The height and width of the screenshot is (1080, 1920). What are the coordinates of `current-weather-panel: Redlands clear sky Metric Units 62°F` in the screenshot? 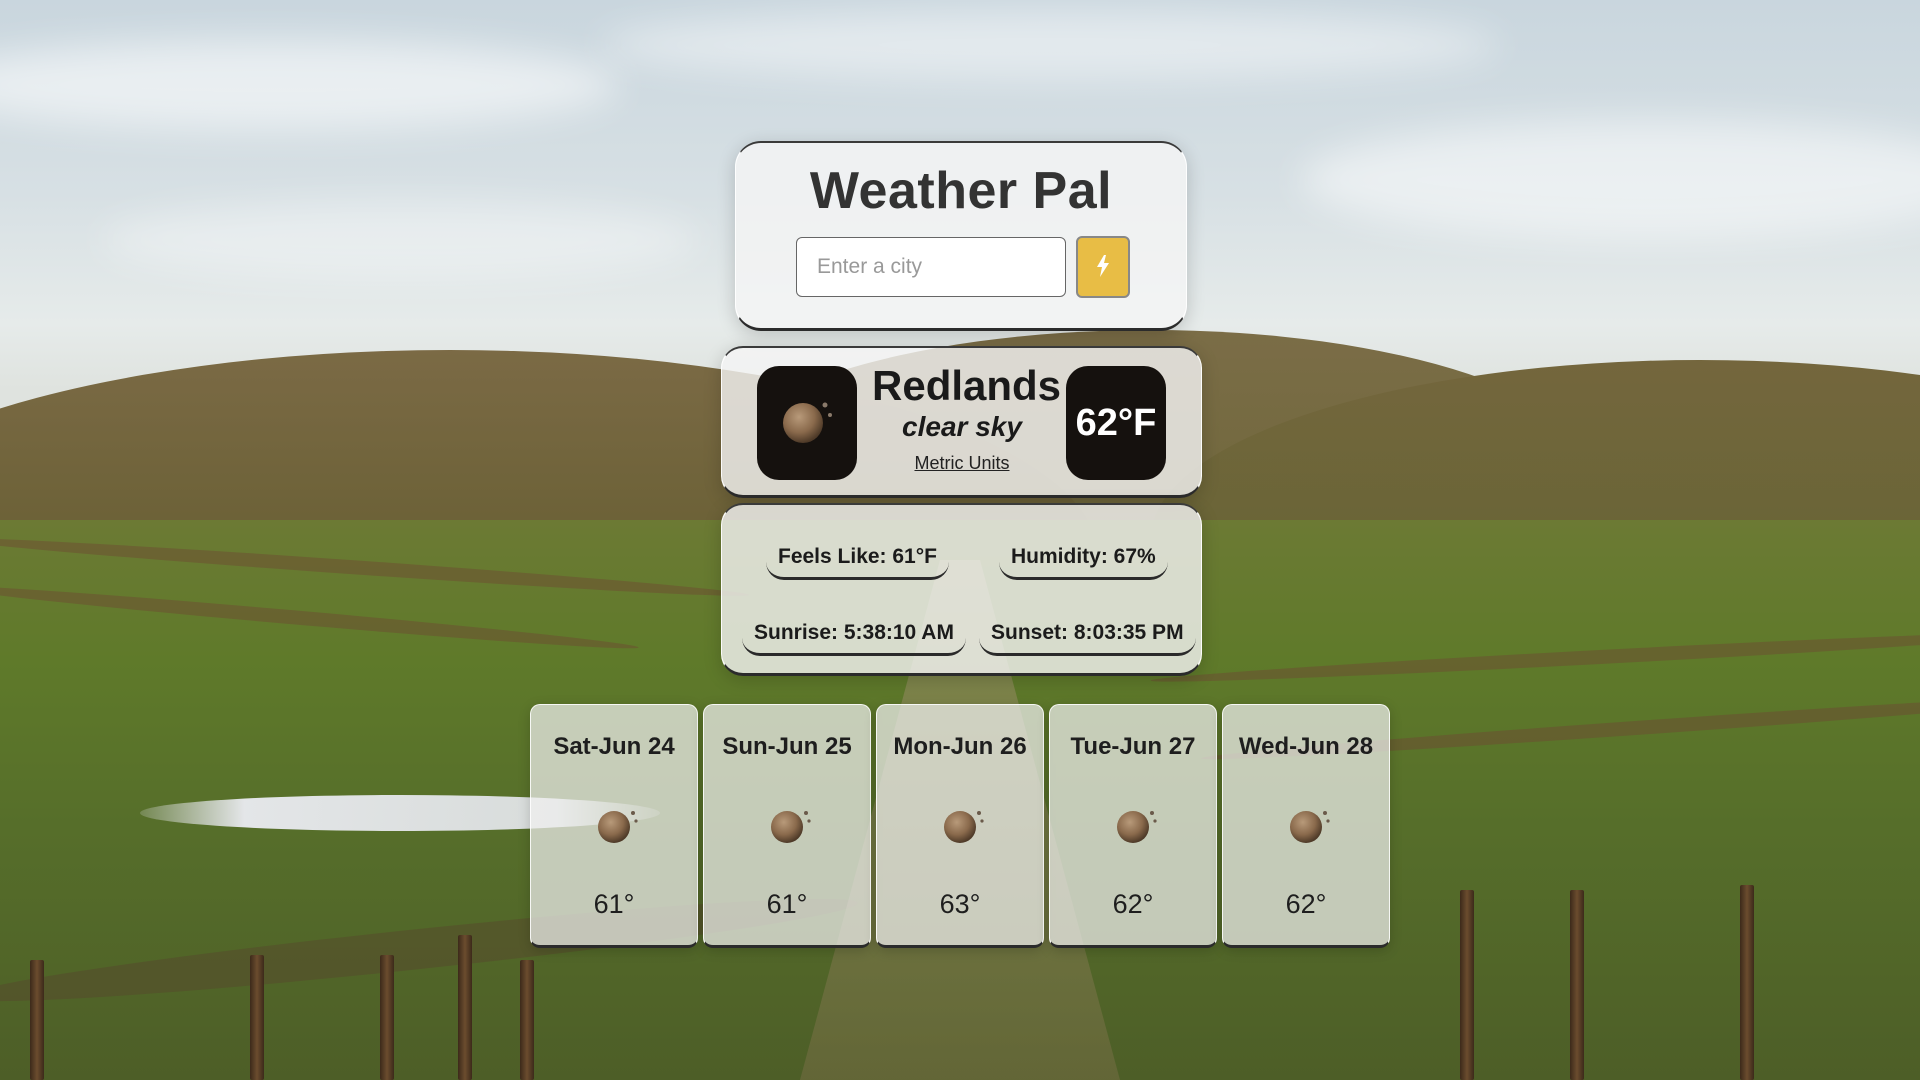 It's located at (961, 422).